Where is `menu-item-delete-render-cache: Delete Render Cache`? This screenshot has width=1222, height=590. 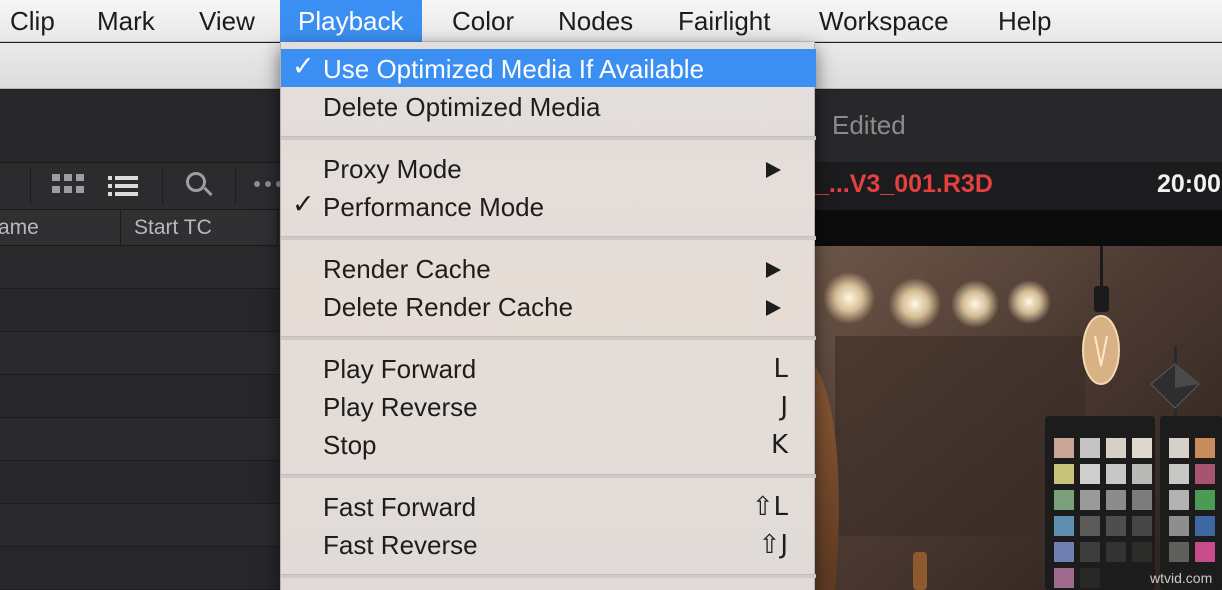
menu-item-delete-render-cache: Delete Render Cache is located at coordinates (548, 306).